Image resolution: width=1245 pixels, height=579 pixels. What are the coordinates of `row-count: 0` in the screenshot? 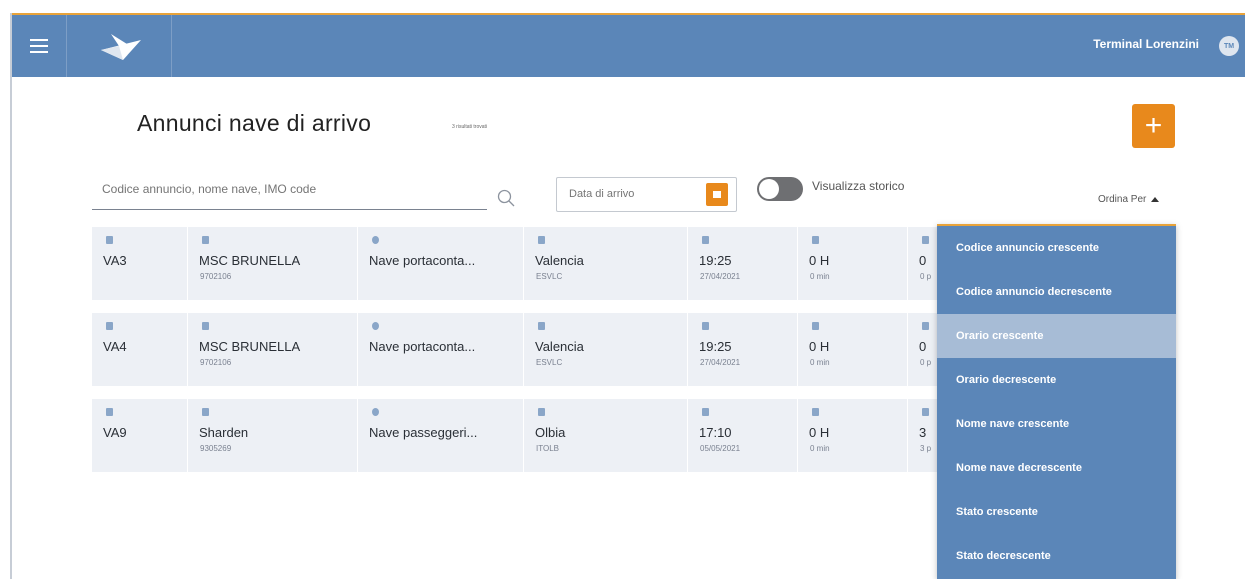 It's located at (923, 260).